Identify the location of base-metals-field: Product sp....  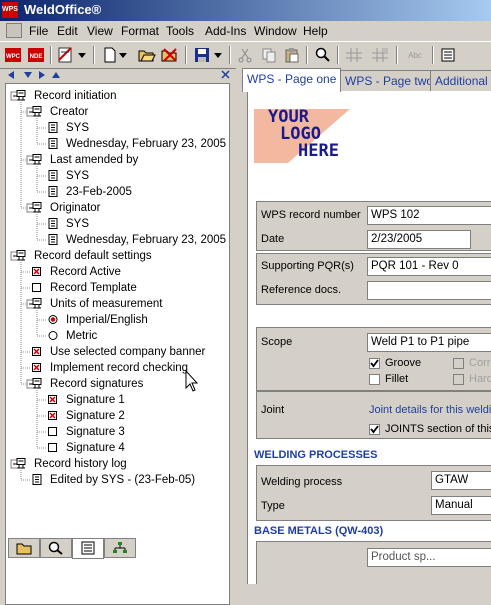
(429, 557).